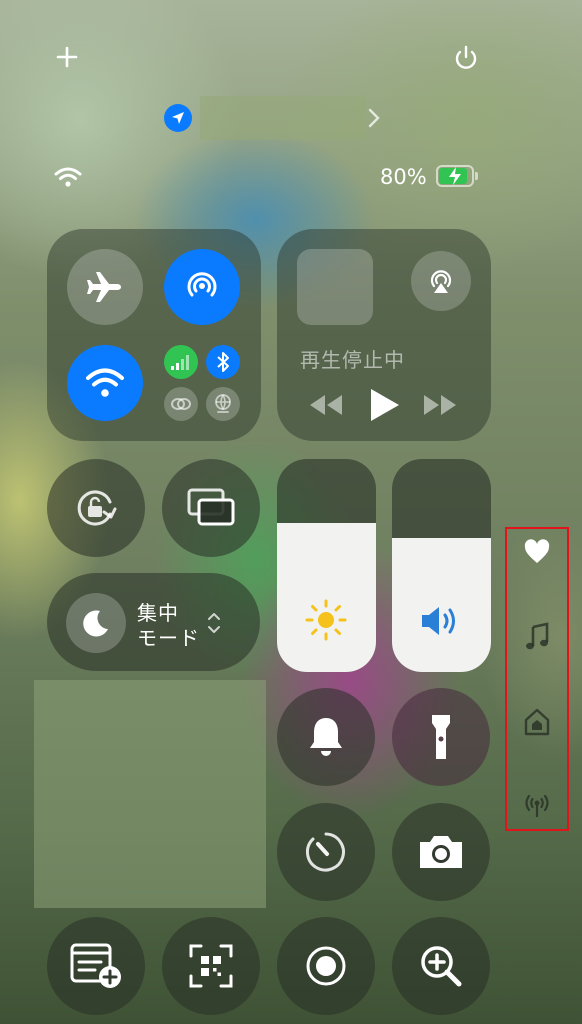 The width and height of the screenshot is (582, 1024). Describe the element at coordinates (168, 638) in the screenshot. I see `focus-label-line2: モード` at that location.